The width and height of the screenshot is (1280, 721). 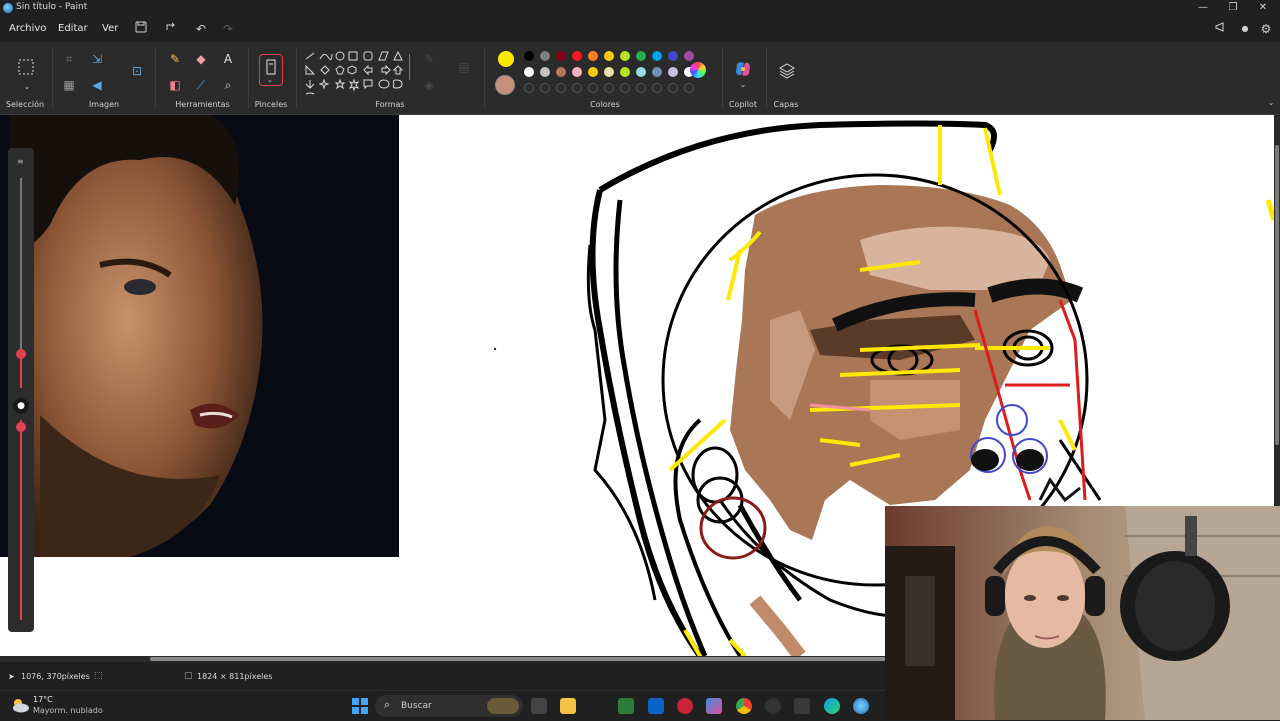 What do you see at coordinates (228, 85) in the screenshot?
I see `magnifier-icon: ⌕` at bounding box center [228, 85].